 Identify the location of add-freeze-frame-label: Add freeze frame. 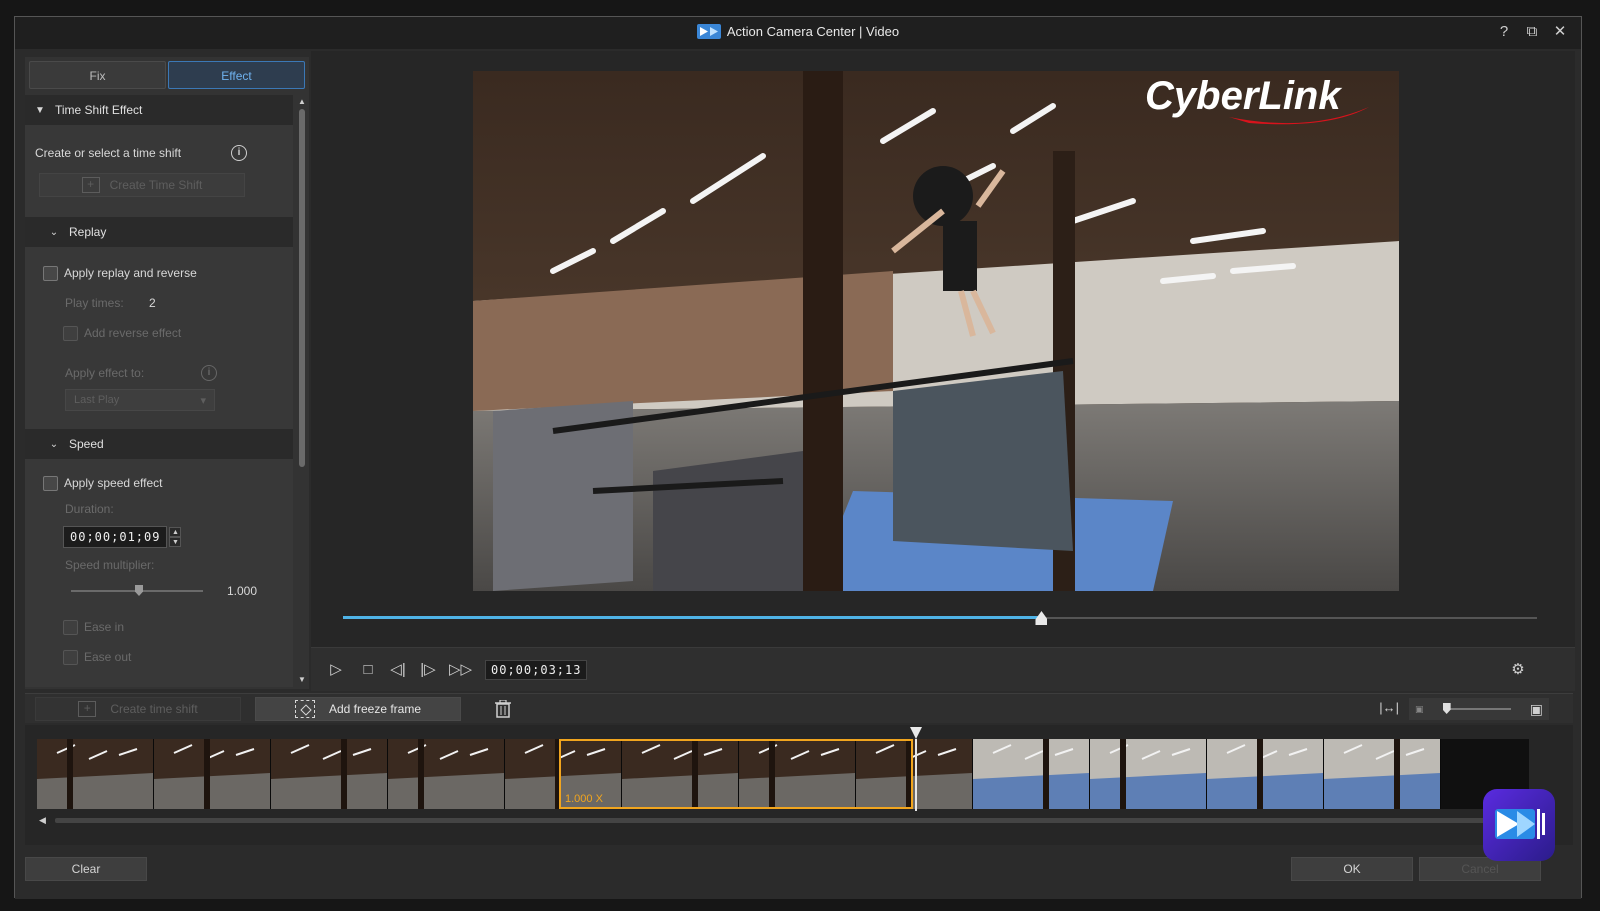
(375, 709).